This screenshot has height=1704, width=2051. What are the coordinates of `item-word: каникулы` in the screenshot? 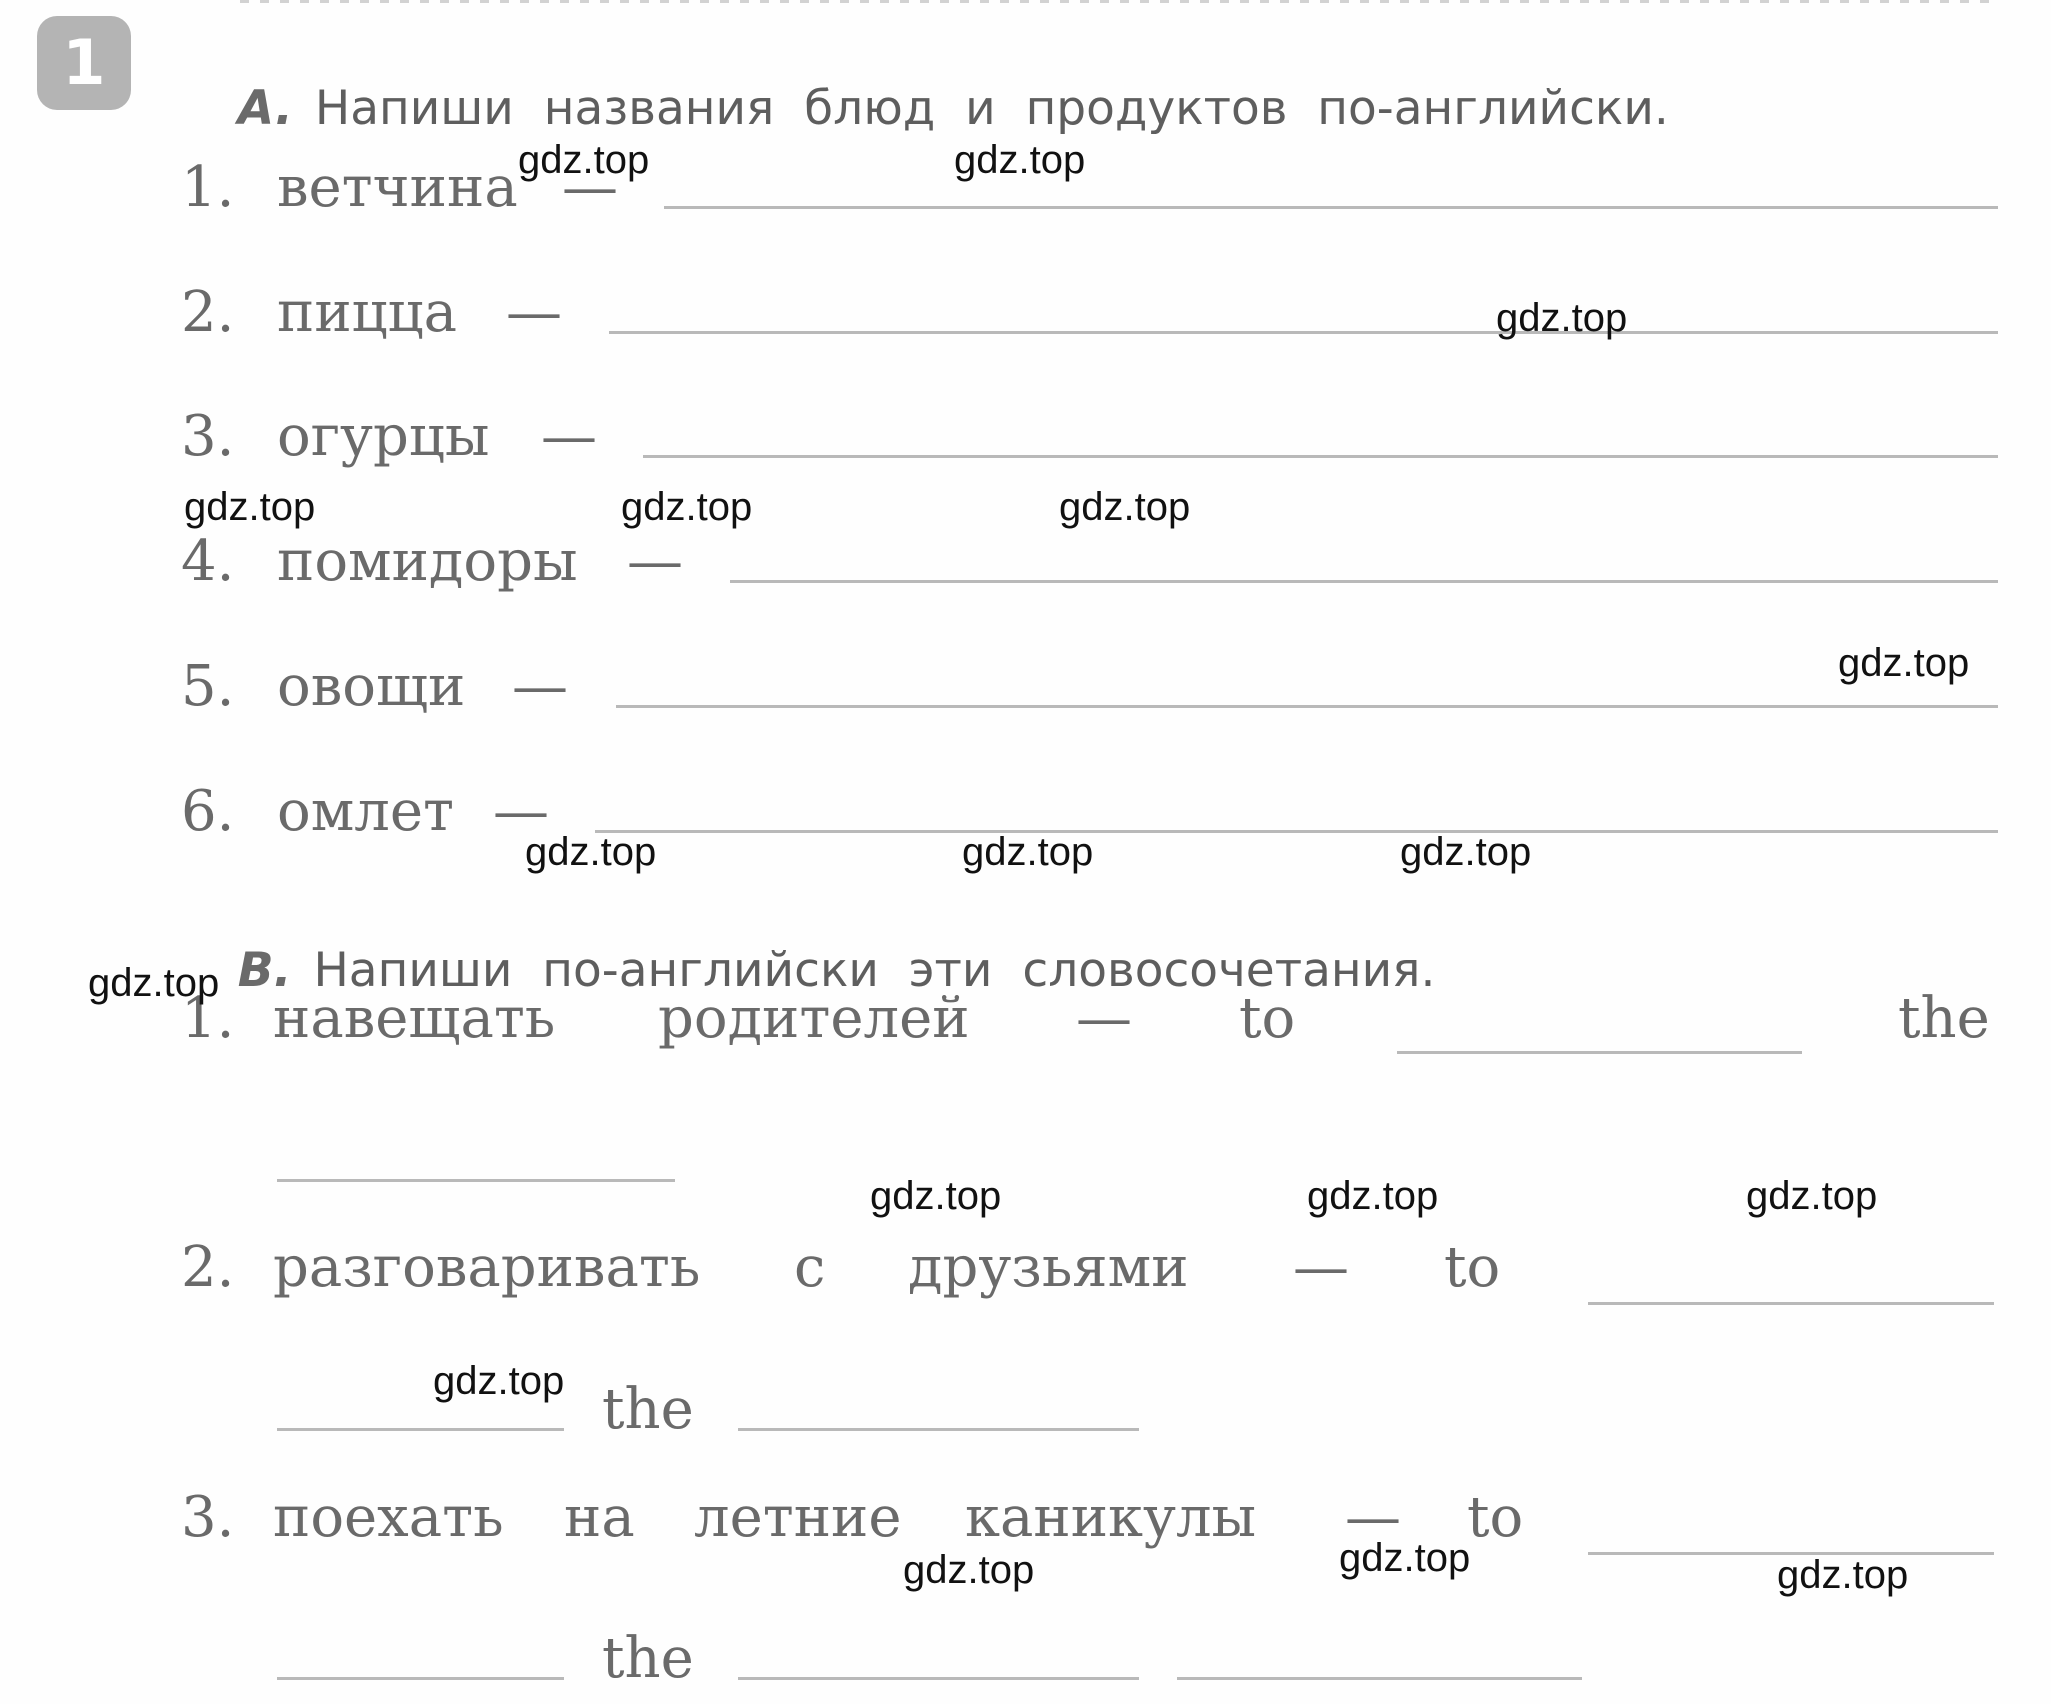 It's located at (1111, 1517).